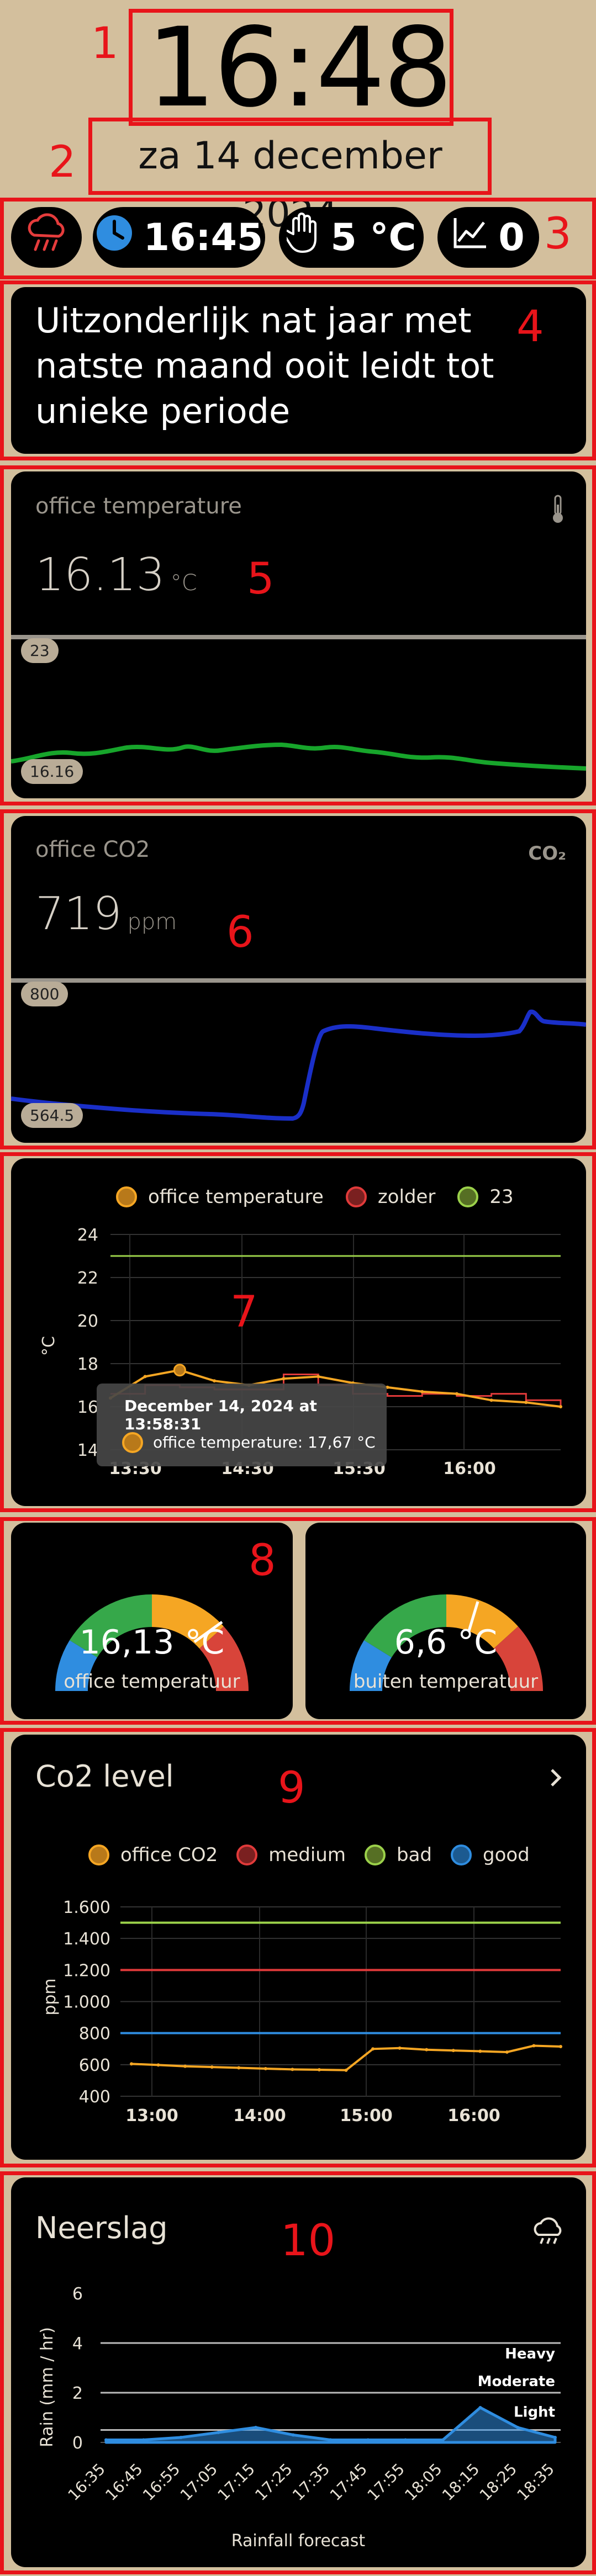  I want to click on annotation-label-5: 5, so click(261, 579).